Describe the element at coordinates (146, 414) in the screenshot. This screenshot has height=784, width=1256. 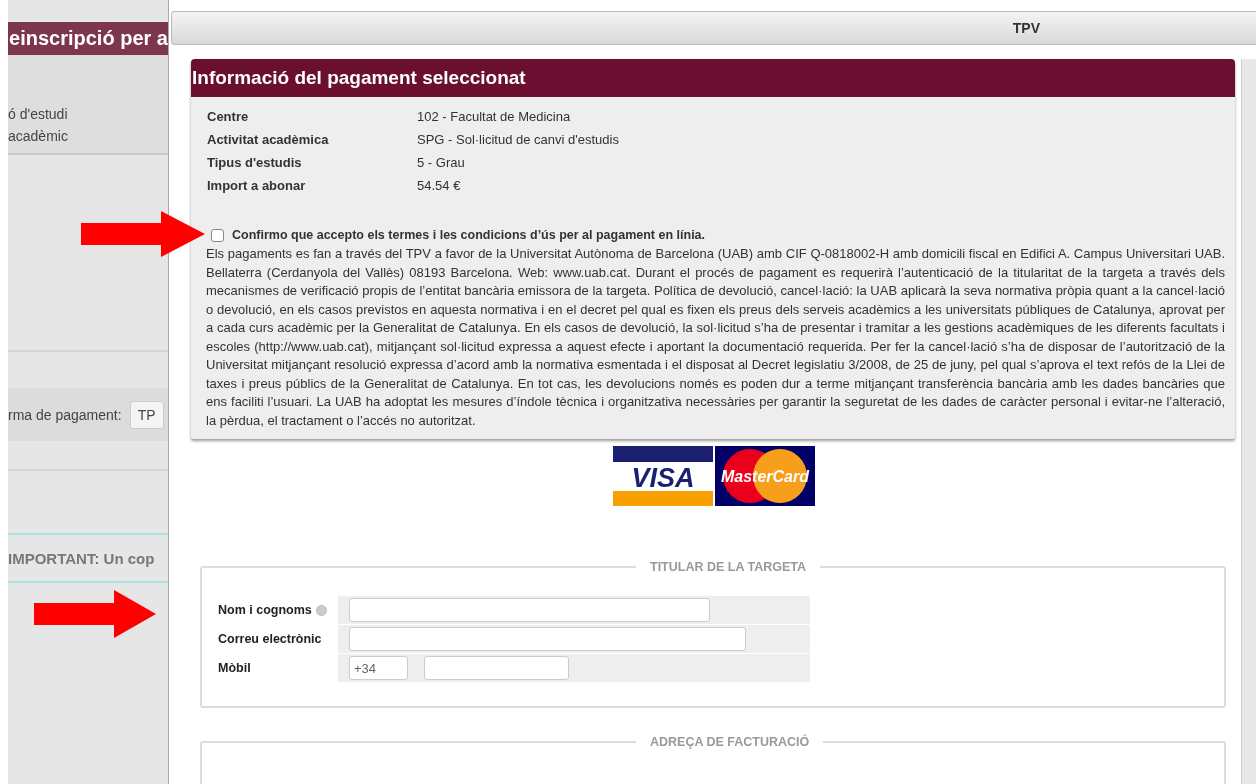
I see `payment-select: TP` at that location.